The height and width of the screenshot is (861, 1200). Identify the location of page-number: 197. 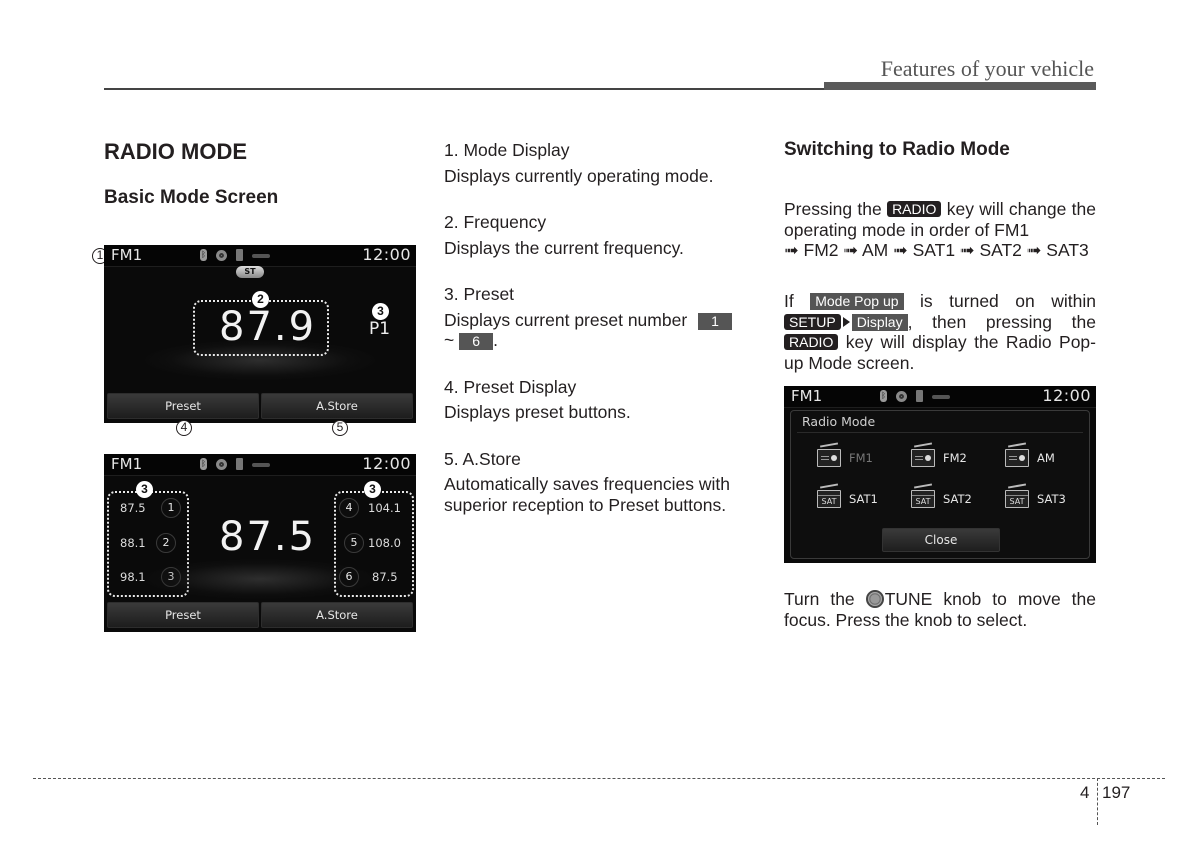
(1116, 792).